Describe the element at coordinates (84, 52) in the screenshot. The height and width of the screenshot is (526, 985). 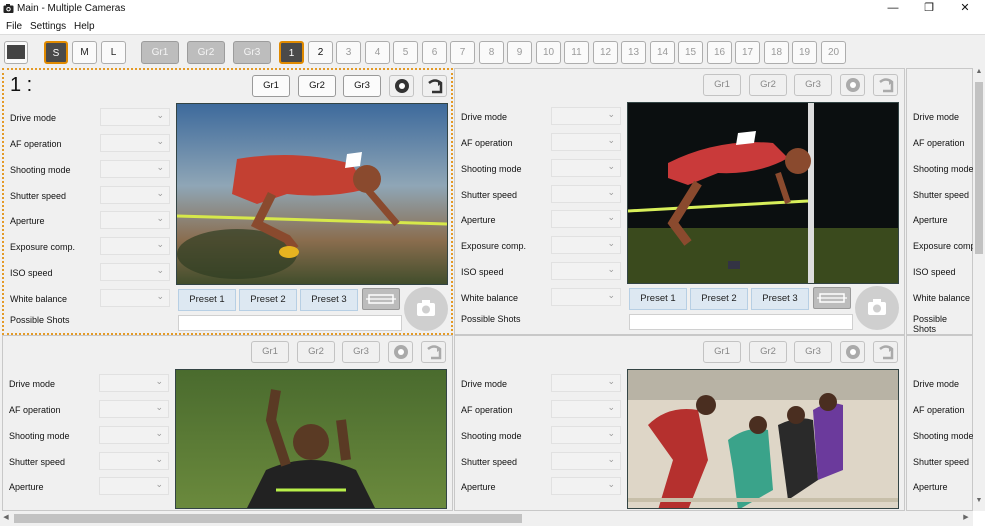
I see `size-m-button: M` at that location.